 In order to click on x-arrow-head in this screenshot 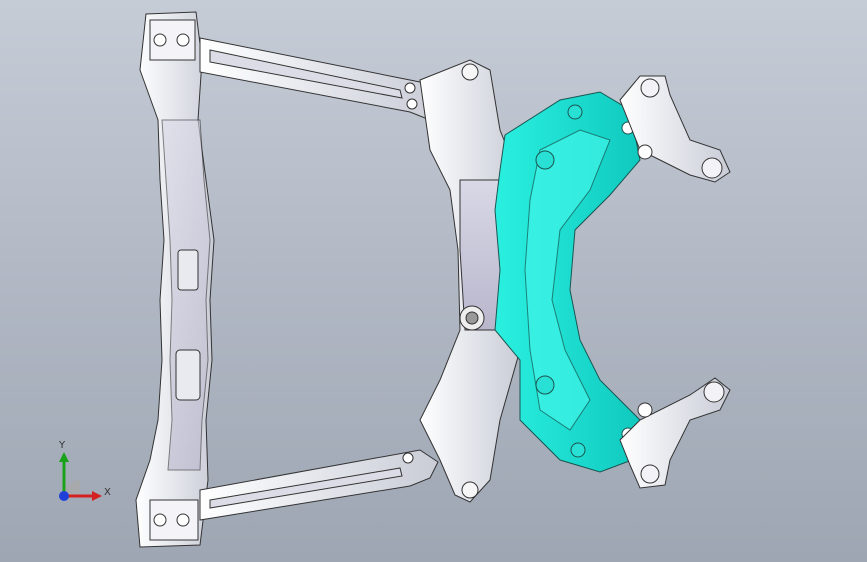, I will do `click(97, 496)`.